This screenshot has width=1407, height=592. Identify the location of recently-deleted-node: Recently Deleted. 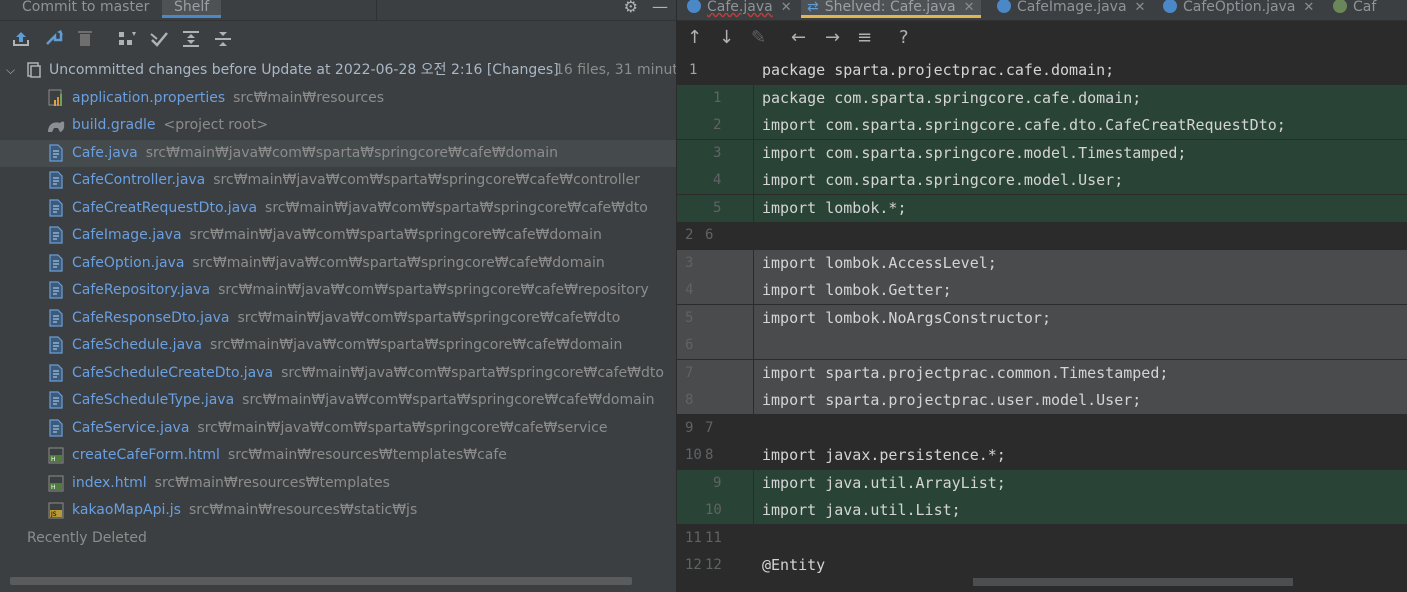
(338, 538).